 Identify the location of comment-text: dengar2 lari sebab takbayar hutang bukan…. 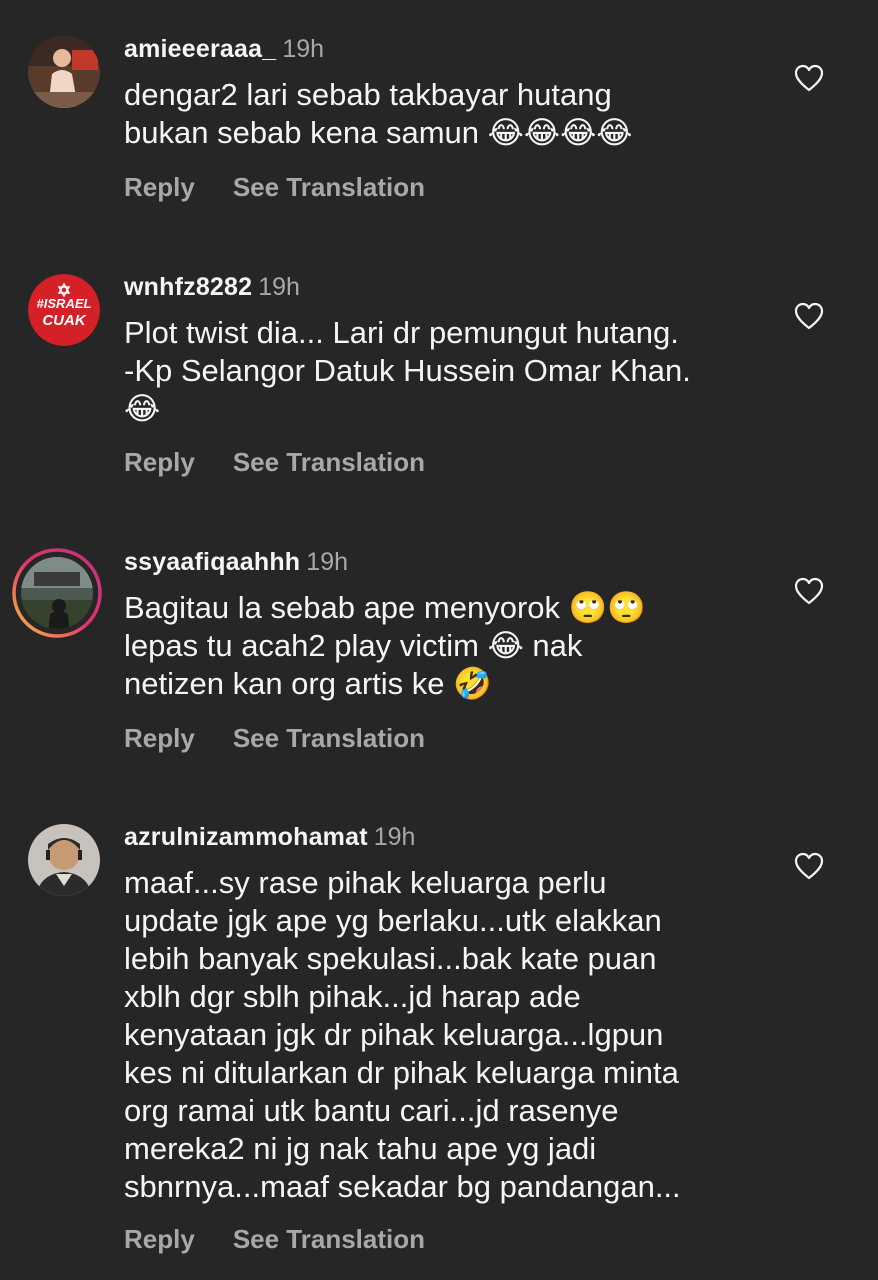
(378, 113).